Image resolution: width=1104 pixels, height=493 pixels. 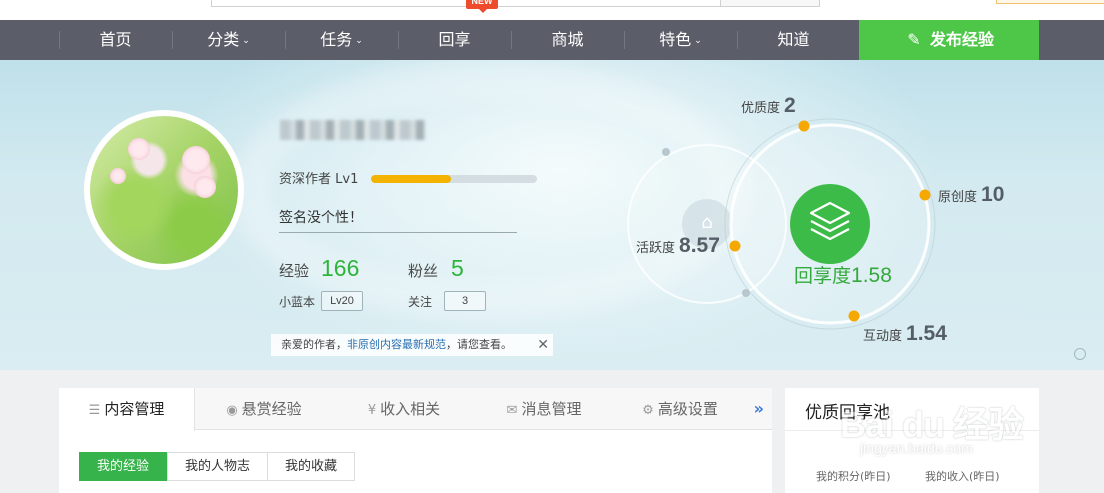 What do you see at coordinates (1080, 354) in the screenshot?
I see `search-icon` at bounding box center [1080, 354].